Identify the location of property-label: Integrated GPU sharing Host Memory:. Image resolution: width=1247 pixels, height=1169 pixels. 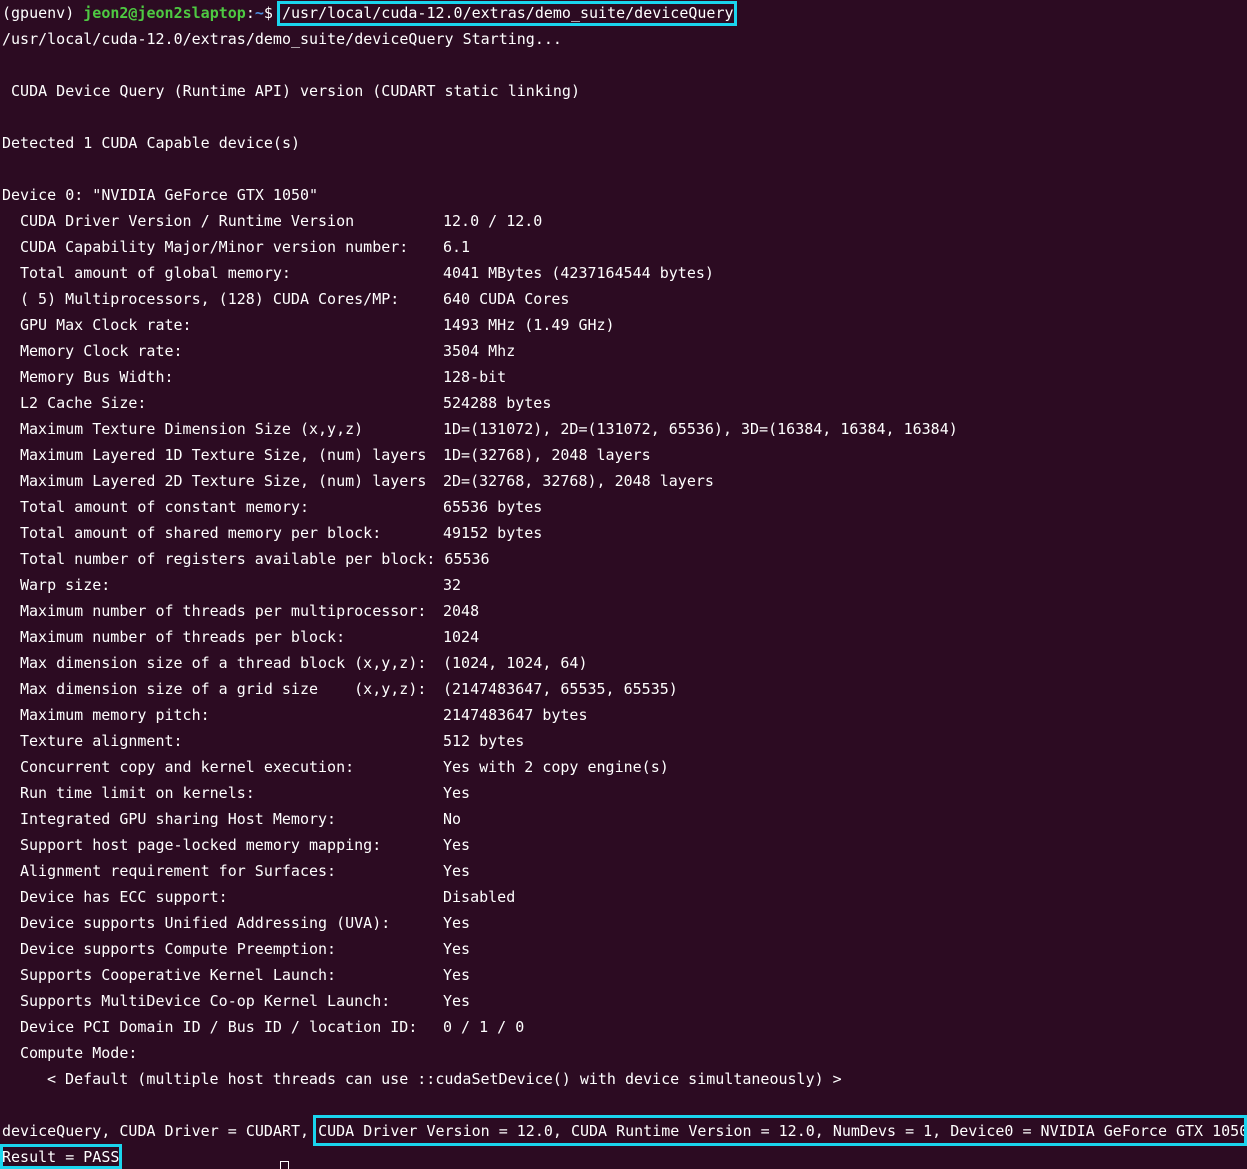
(178, 819).